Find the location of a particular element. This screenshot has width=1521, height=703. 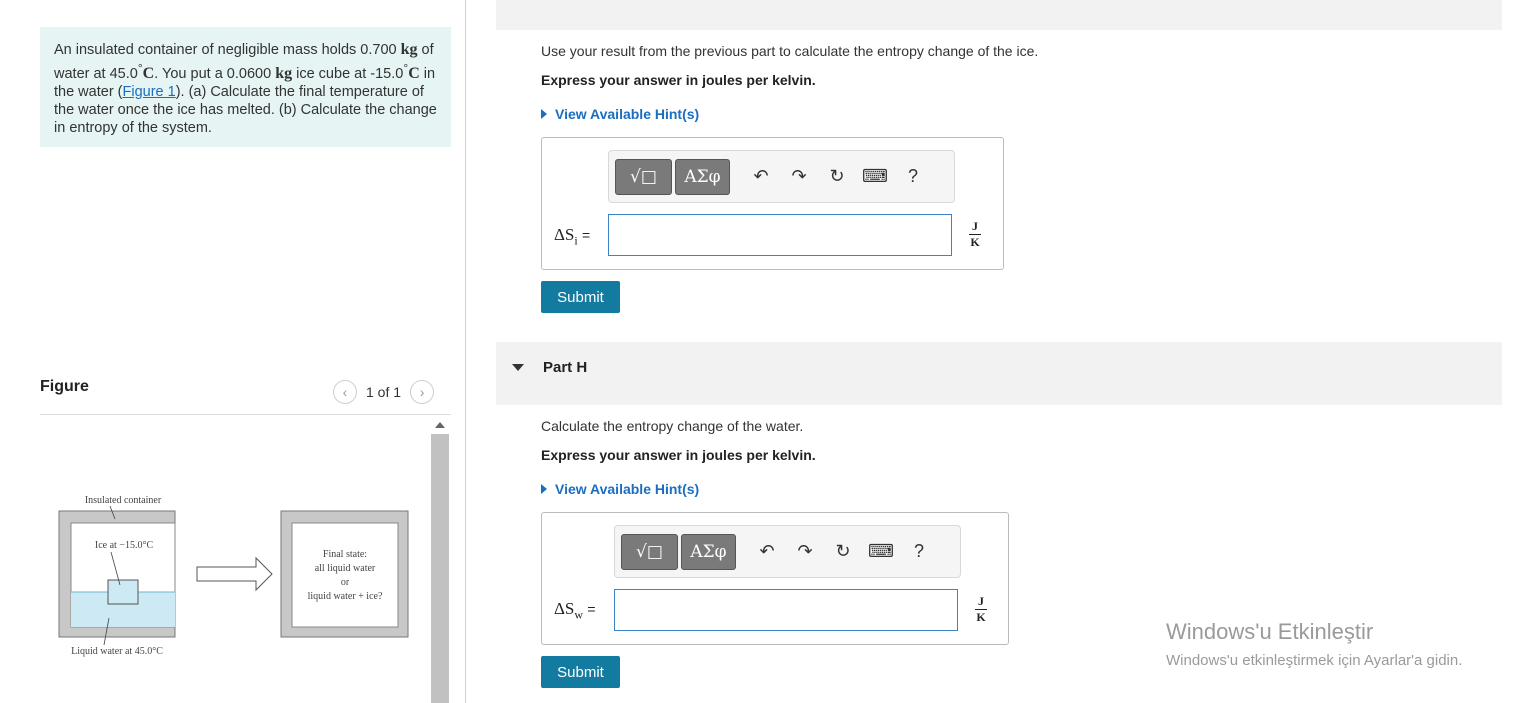

figure-title: Figure is located at coordinates (64, 386).